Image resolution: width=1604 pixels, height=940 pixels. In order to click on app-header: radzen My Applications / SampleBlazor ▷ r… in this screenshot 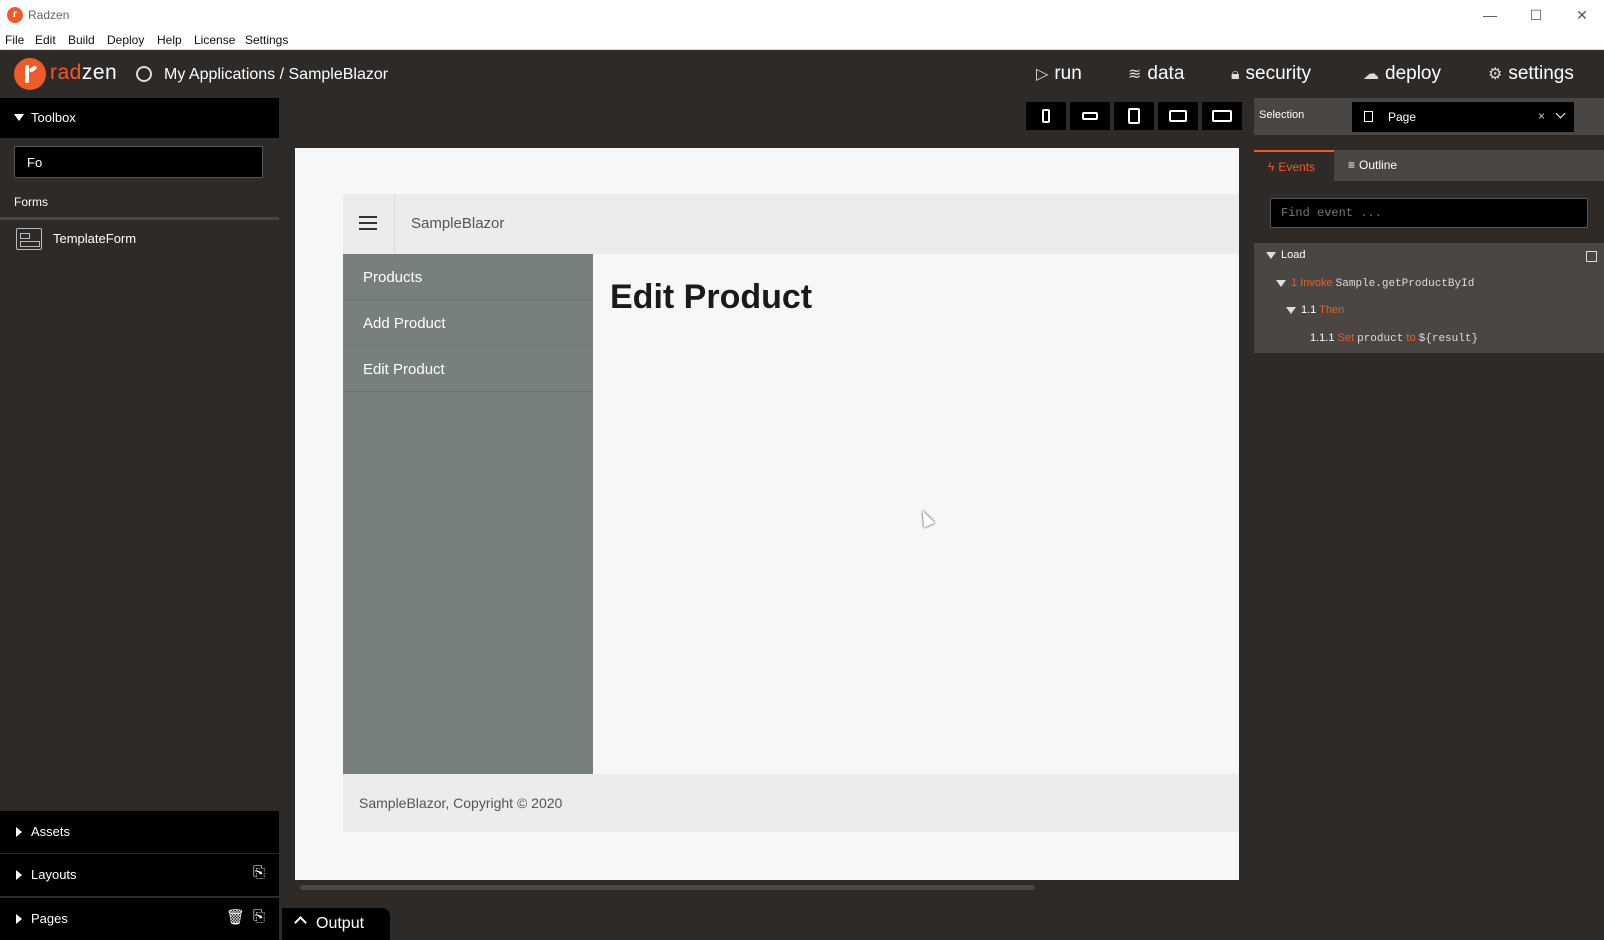, I will do `click(802, 74)`.